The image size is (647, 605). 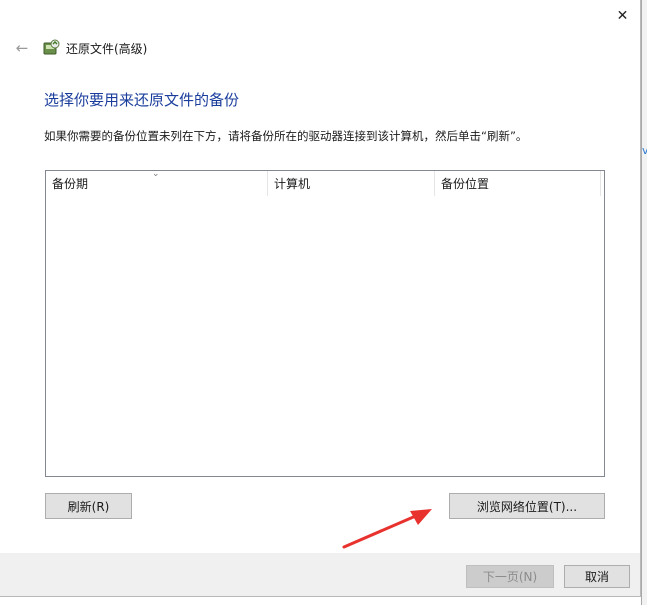 I want to click on column-header-label: 备份位置, so click(x=465, y=184).